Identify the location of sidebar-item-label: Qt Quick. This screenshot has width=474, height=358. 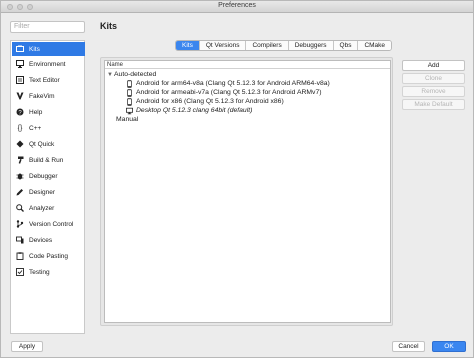
(42, 144).